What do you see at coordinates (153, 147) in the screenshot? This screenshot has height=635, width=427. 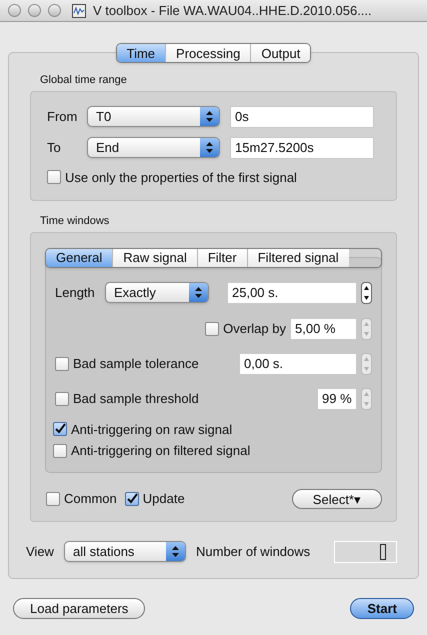 I see `dropdown: End` at bounding box center [153, 147].